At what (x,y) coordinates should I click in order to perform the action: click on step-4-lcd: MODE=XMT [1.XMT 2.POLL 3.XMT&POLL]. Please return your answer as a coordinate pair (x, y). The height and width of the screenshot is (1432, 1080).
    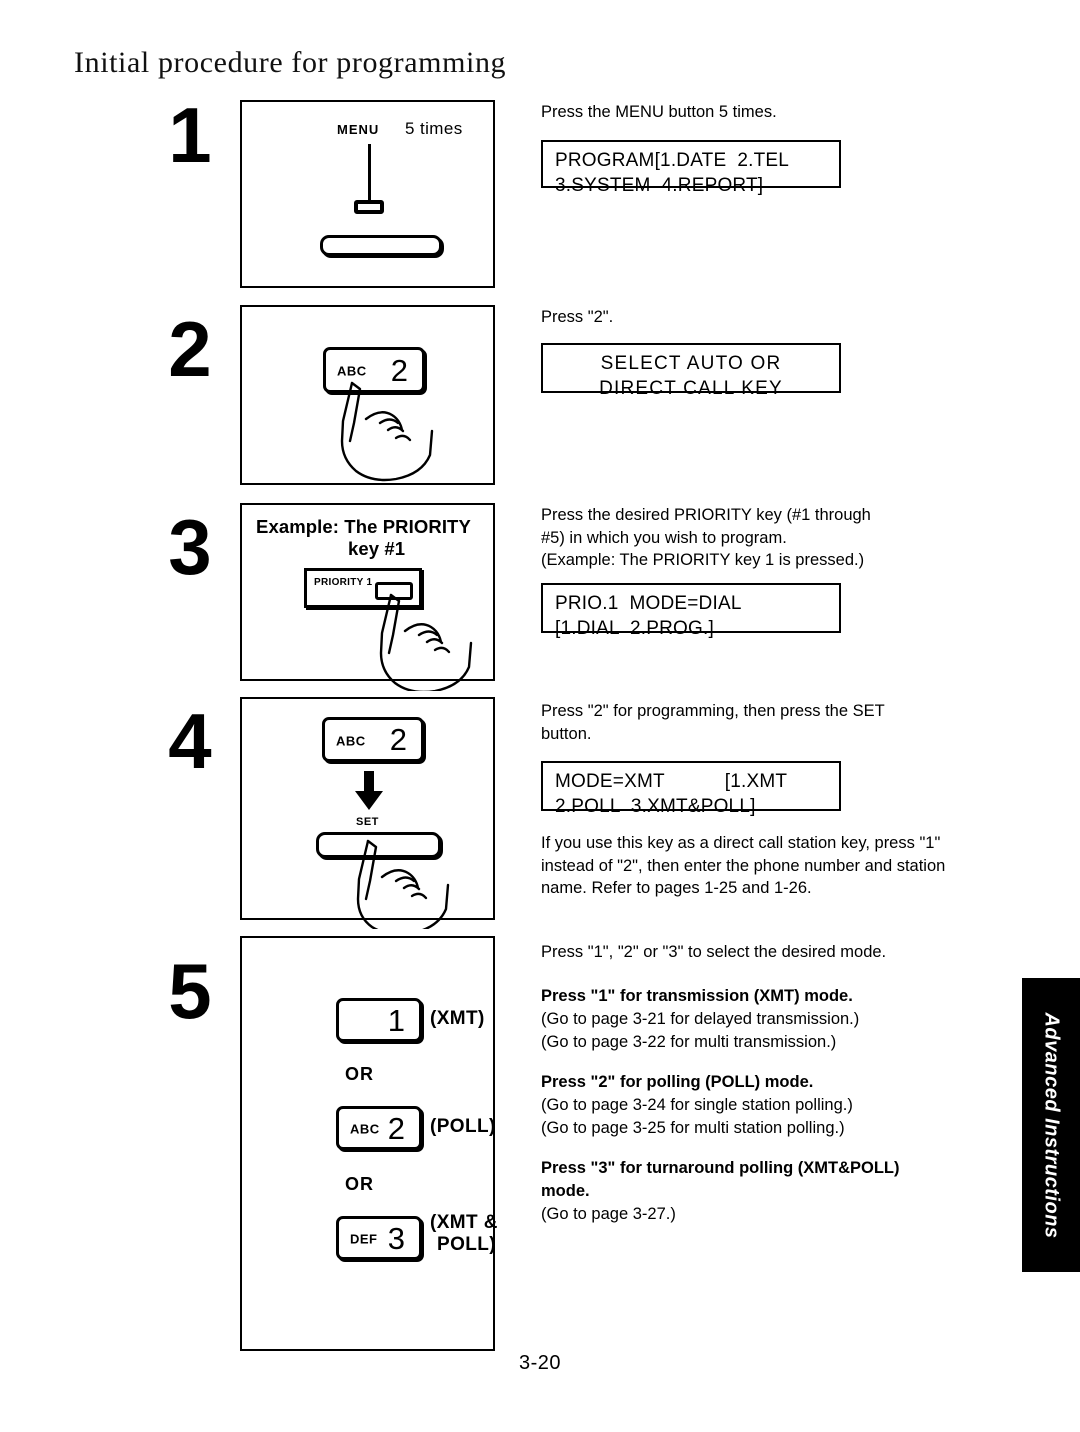
    Looking at the image, I should click on (691, 789).